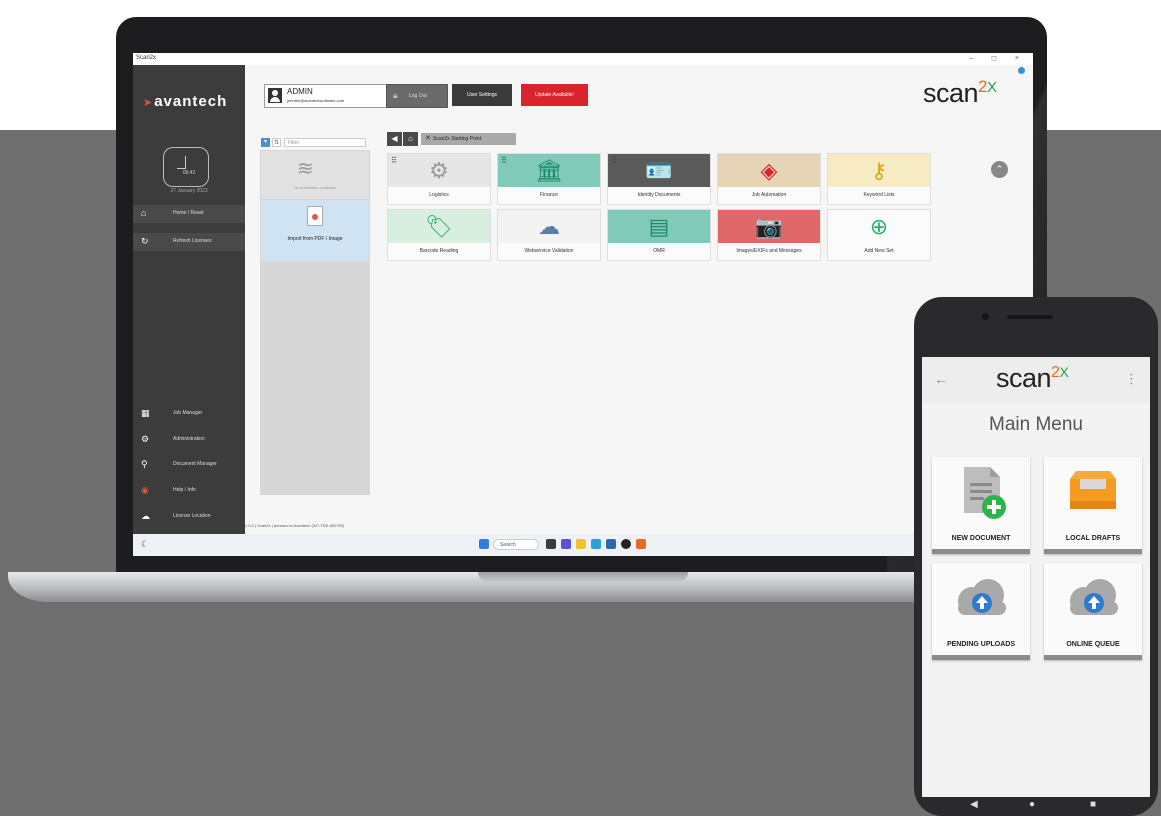  Describe the element at coordinates (549, 179) in the screenshot. I see `tile-finance: ⠿ 🏛 Finance` at that location.